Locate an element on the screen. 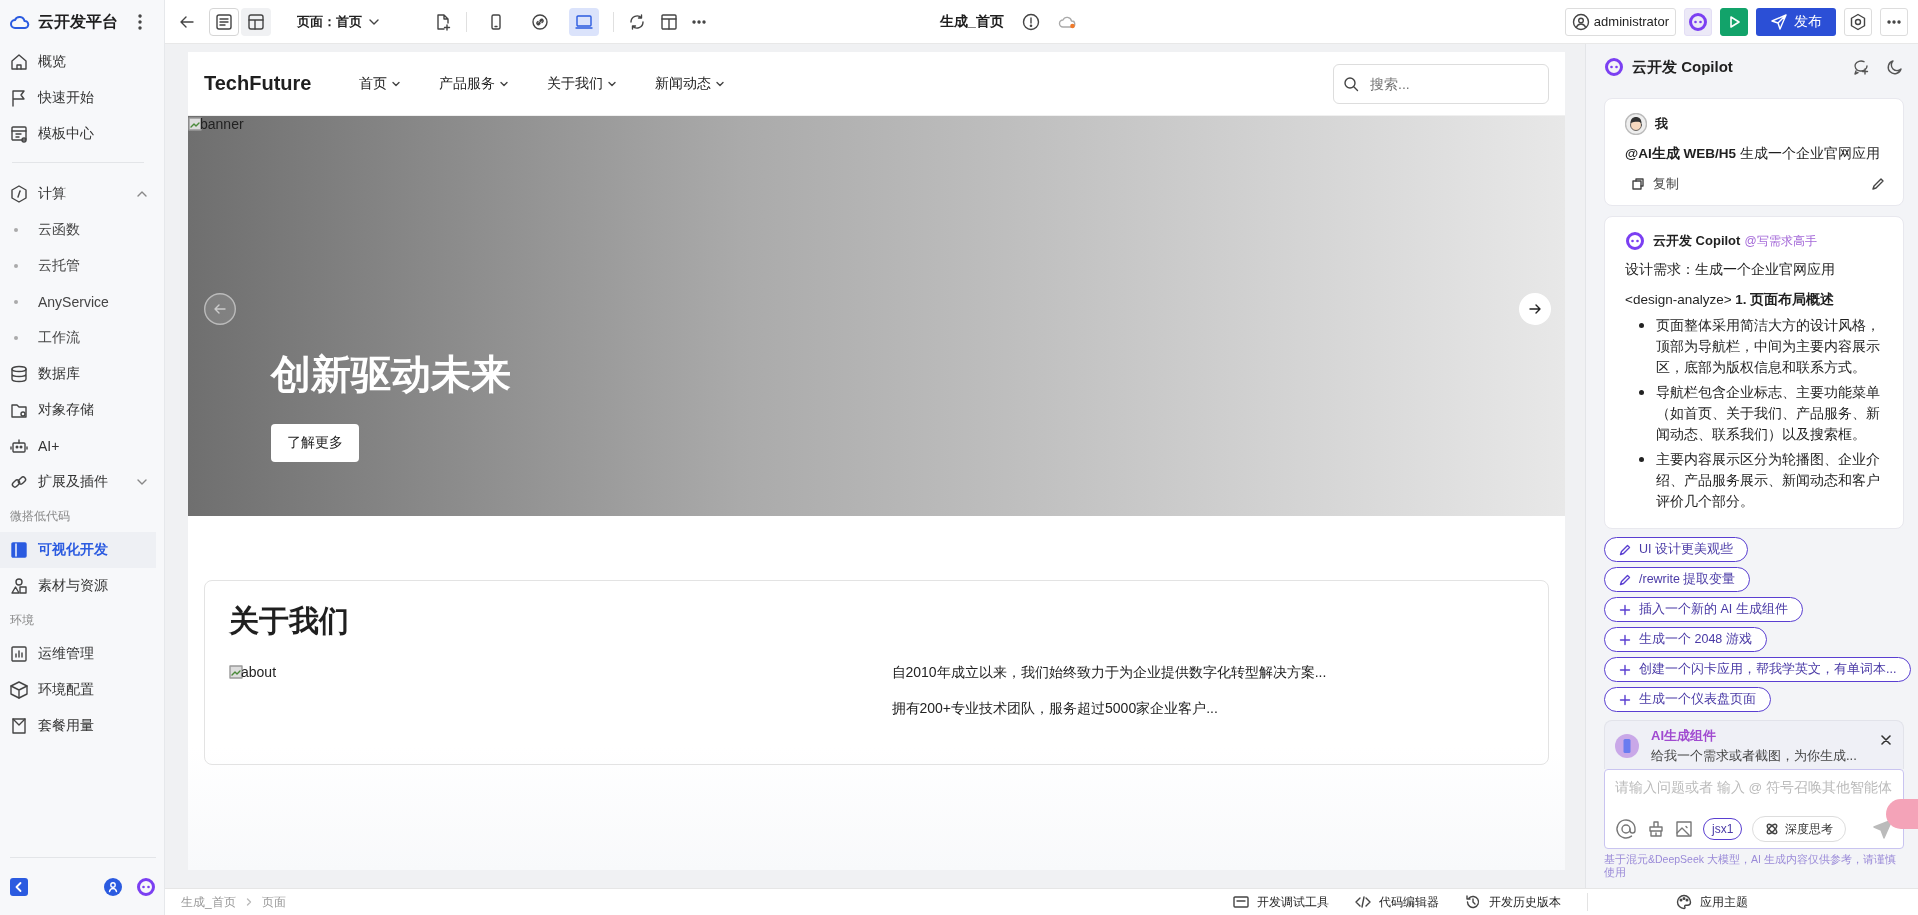 The width and height of the screenshot is (1918, 915). suggestion-chip: 插入一个新的 AI 生成组件 is located at coordinates (1703, 609).